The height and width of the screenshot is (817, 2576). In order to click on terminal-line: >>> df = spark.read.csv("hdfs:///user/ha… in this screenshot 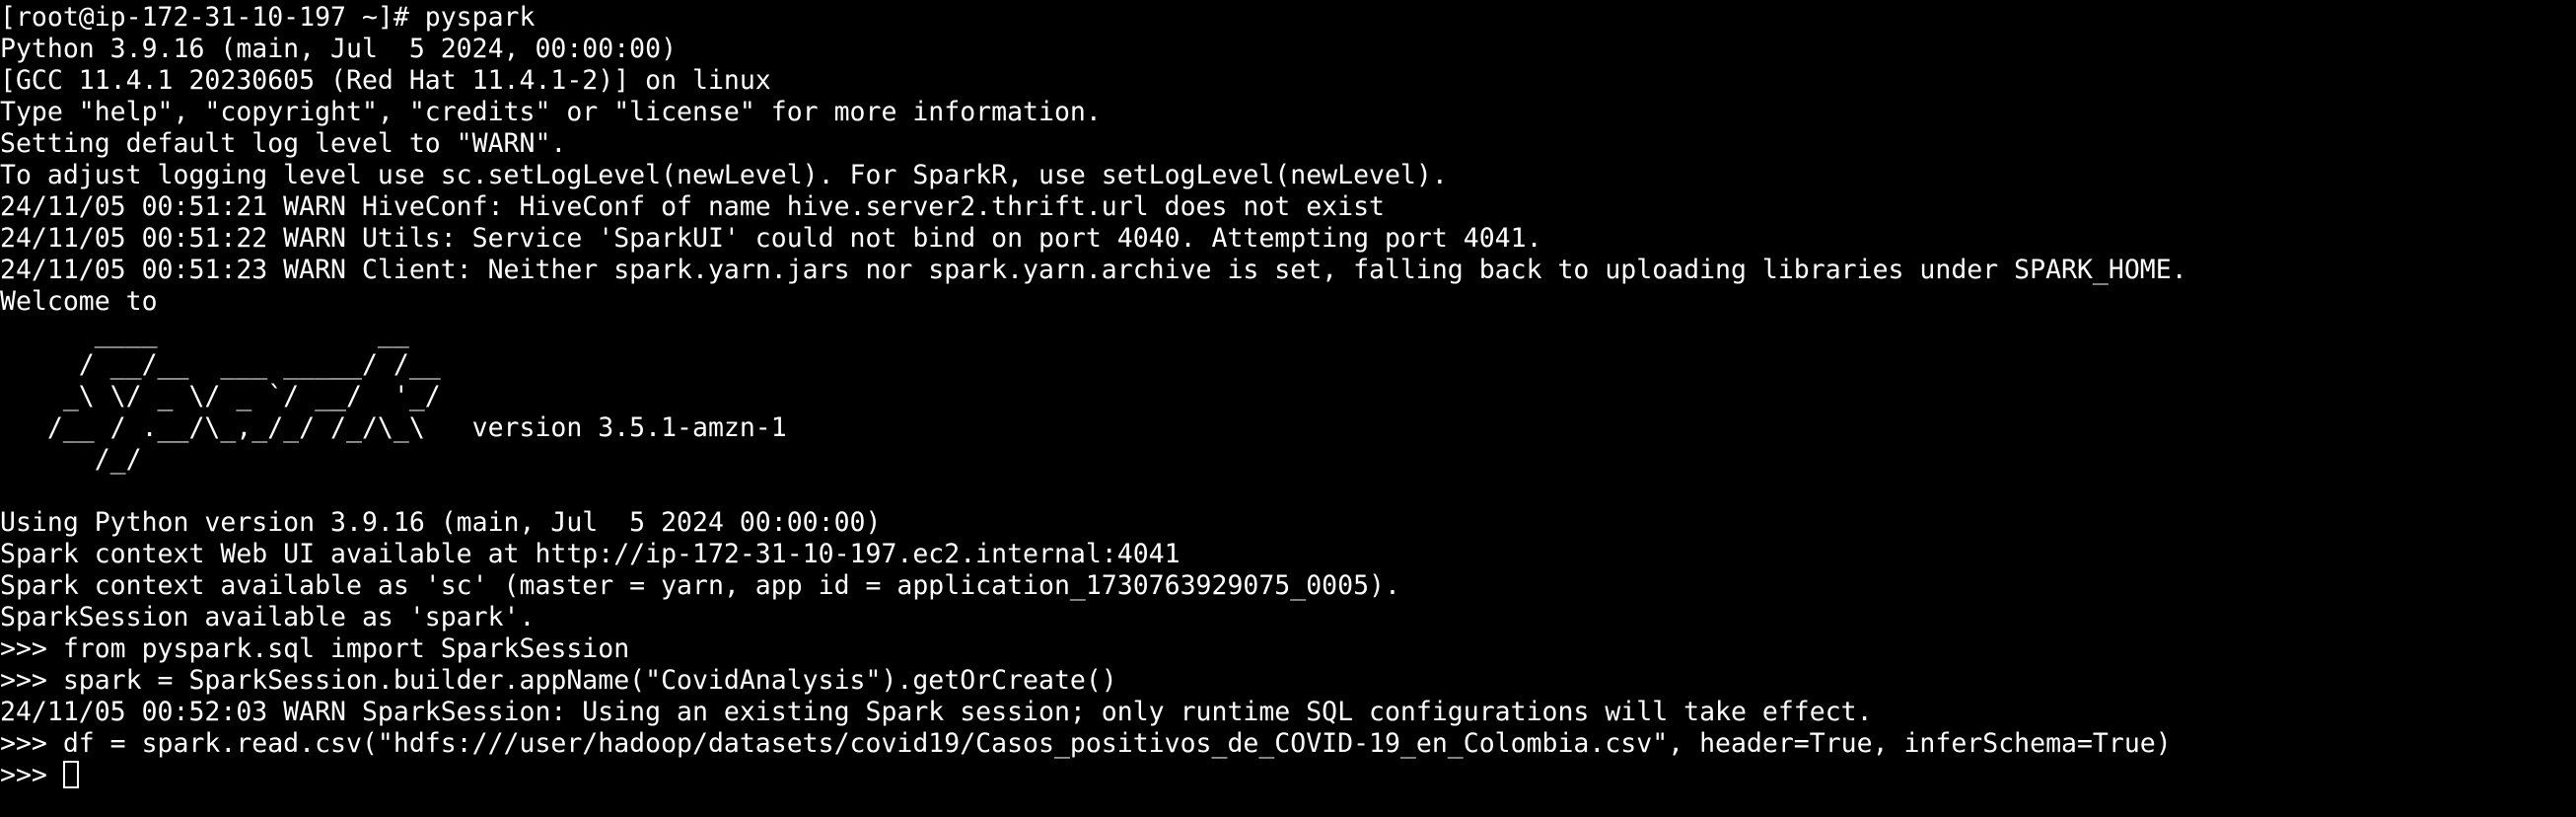, I will do `click(1086, 743)`.